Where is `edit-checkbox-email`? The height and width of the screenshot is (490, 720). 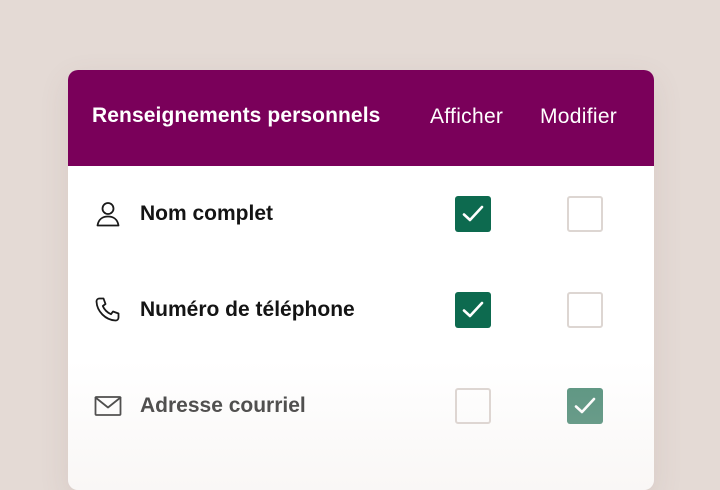 edit-checkbox-email is located at coordinates (585, 406).